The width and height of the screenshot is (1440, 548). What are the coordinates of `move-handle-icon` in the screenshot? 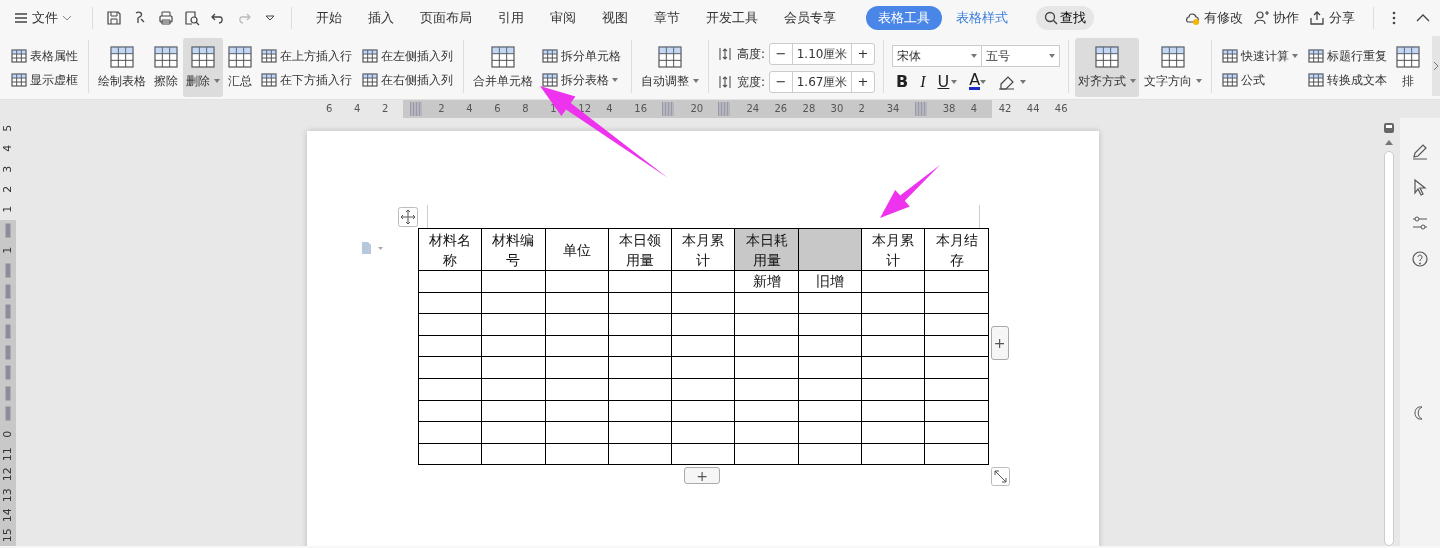 It's located at (408, 217).